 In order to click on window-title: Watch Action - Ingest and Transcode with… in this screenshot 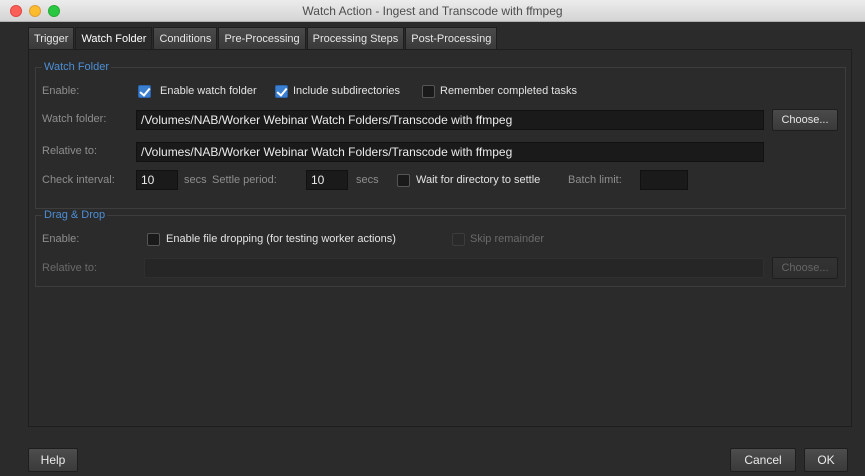, I will do `click(432, 11)`.